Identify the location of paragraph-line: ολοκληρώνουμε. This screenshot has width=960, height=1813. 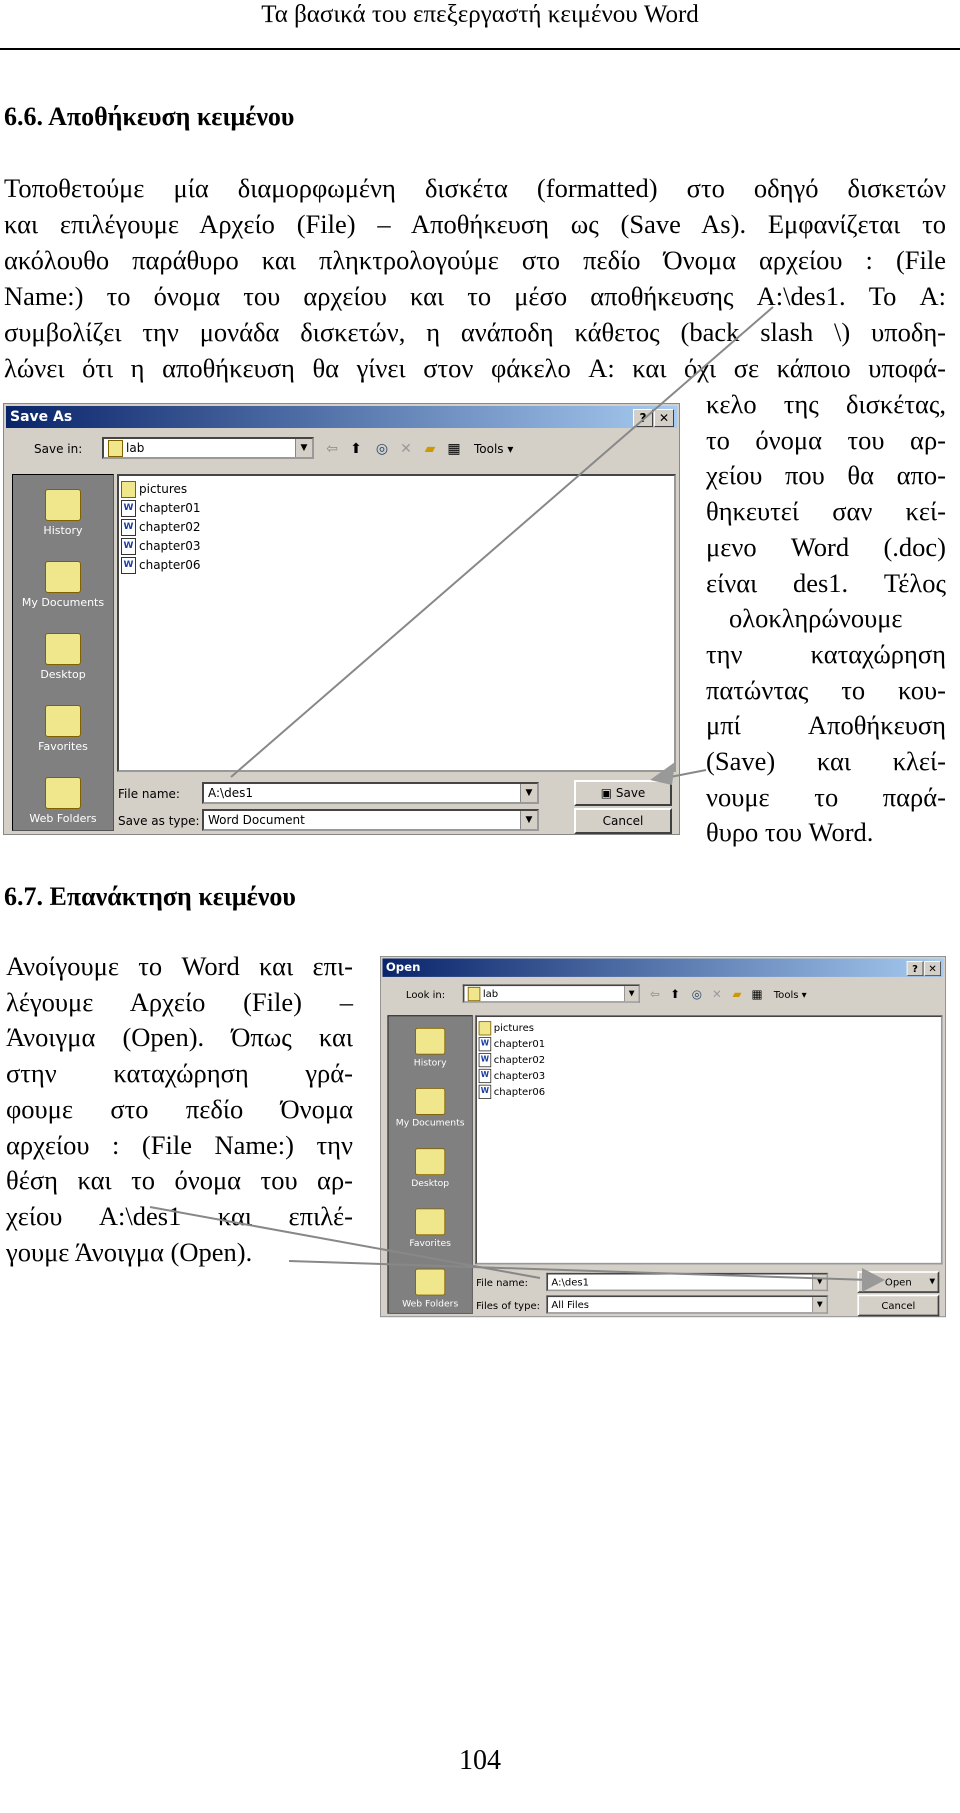
(816, 618).